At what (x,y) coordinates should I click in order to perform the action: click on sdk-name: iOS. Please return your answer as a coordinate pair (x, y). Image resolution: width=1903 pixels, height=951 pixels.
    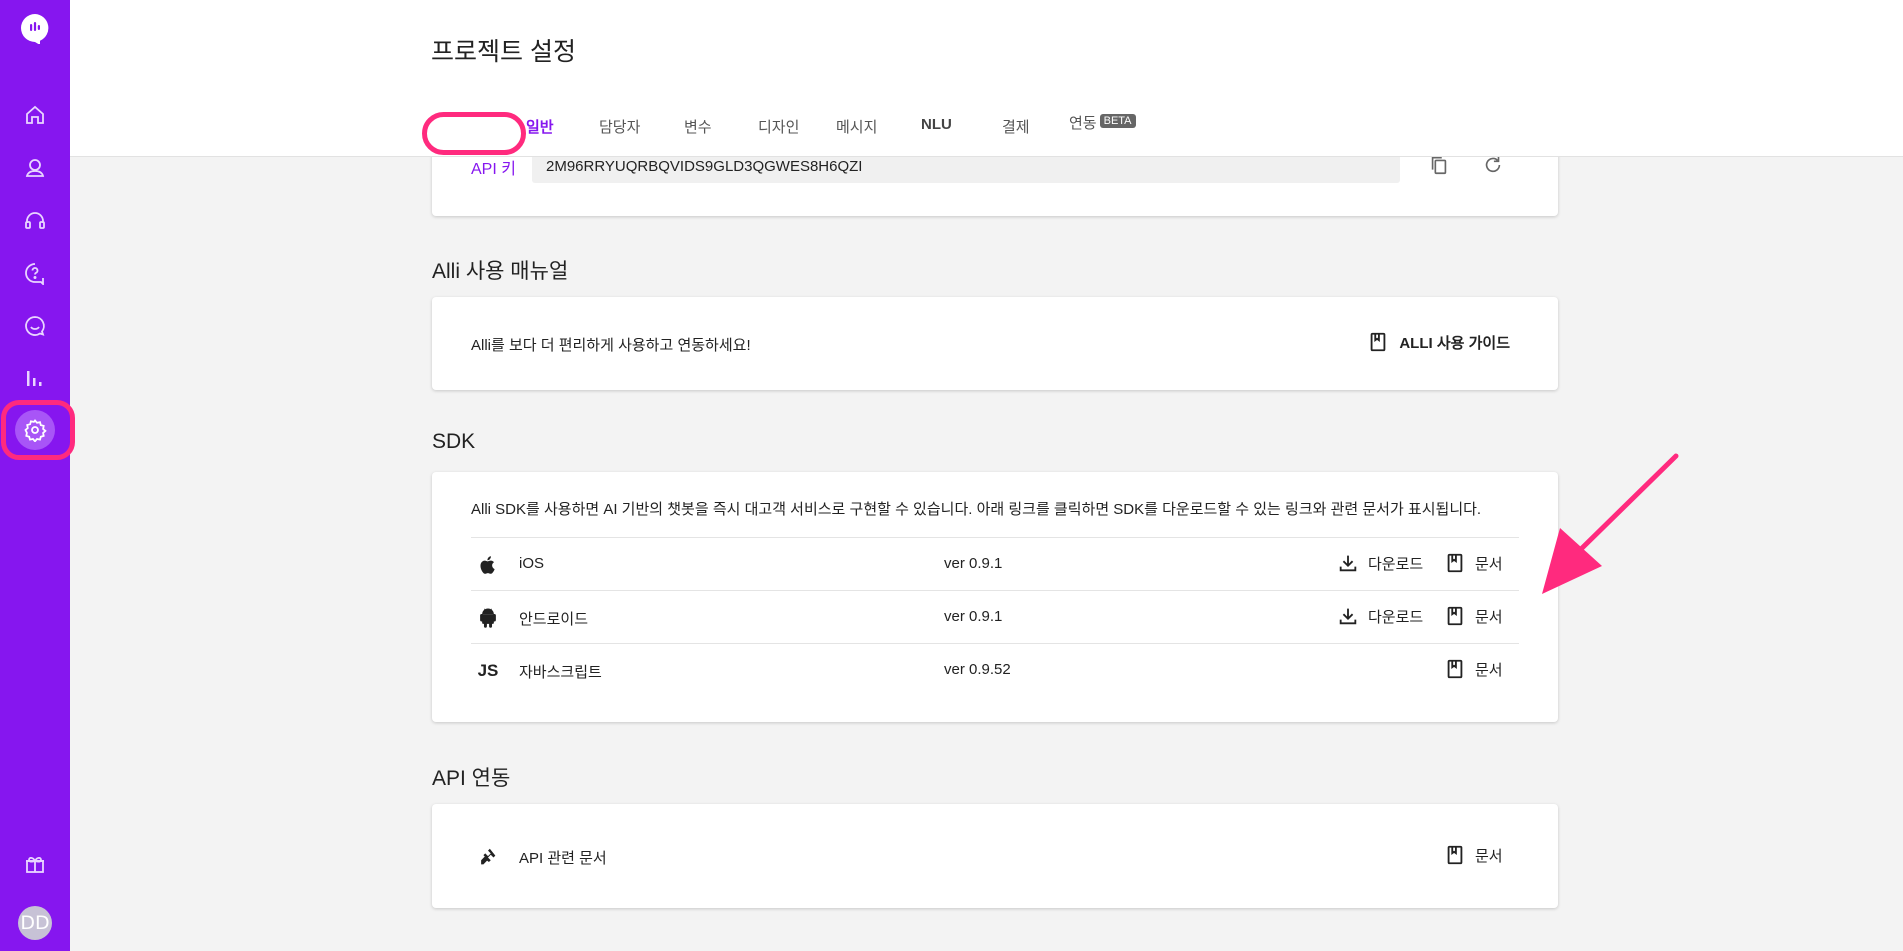
    Looking at the image, I should click on (532, 563).